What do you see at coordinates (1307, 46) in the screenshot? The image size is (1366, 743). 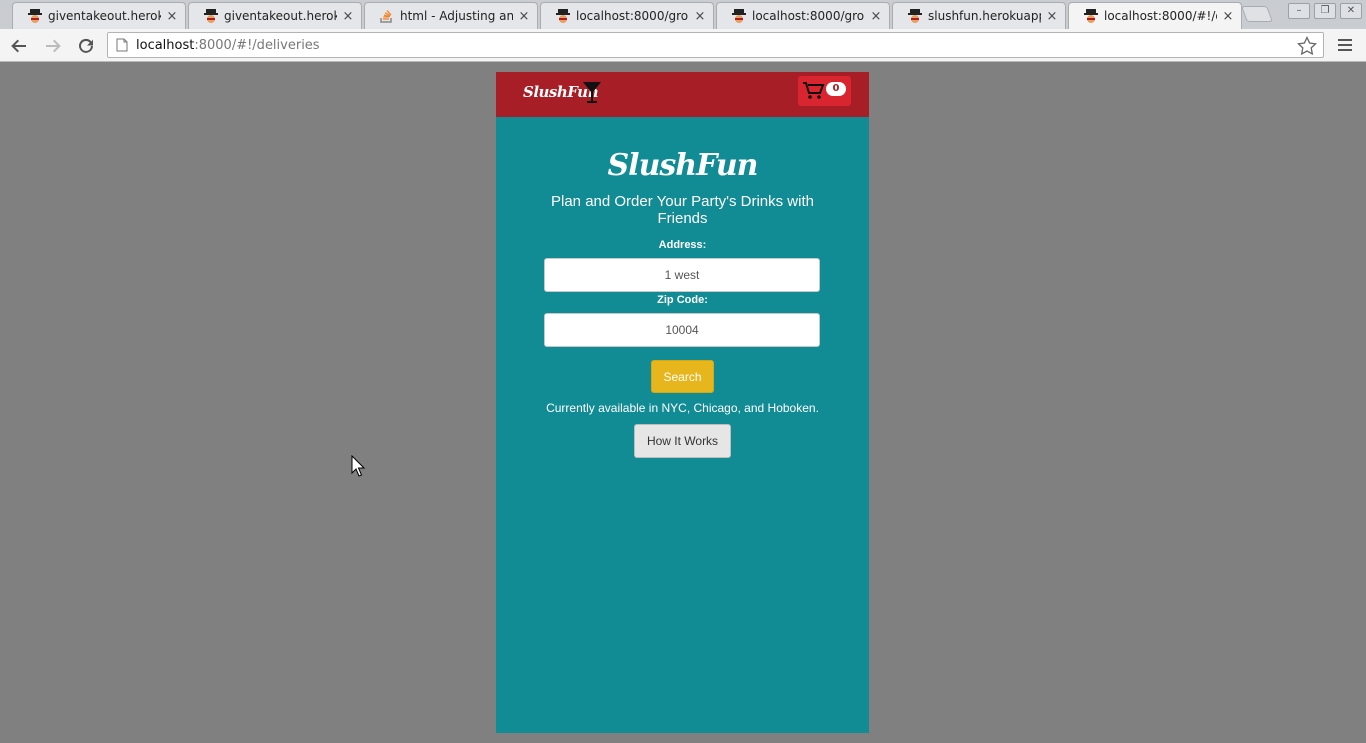 I see `bookmark-star-icon` at bounding box center [1307, 46].